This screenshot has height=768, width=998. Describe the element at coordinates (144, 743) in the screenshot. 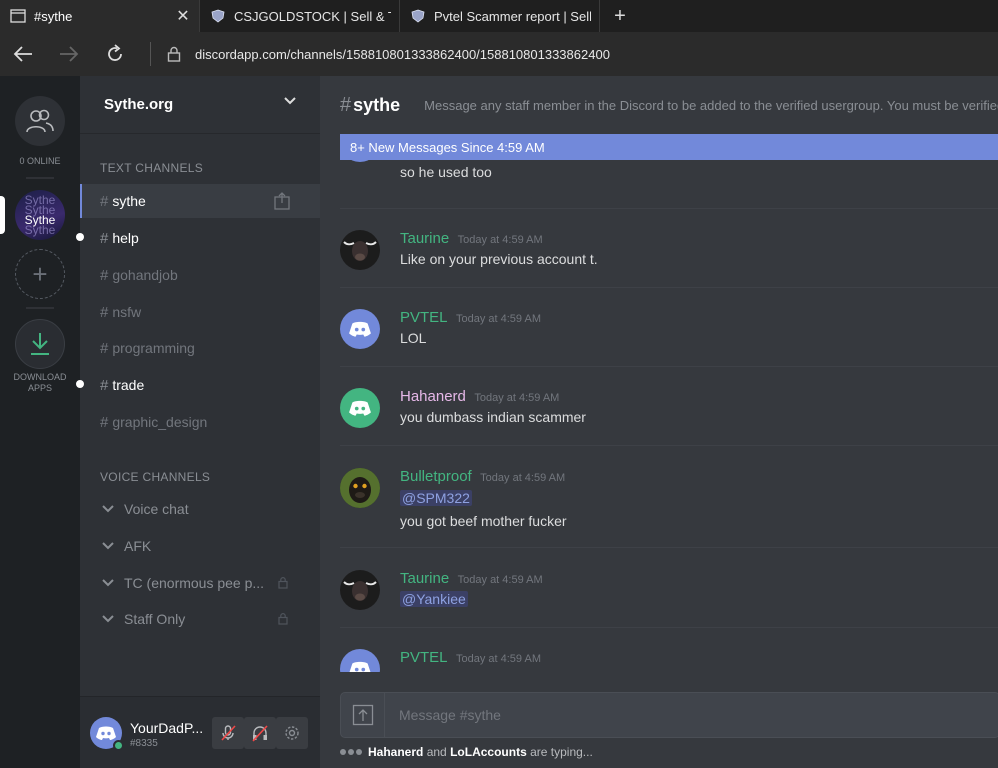

I see `user-discriminator: #8335` at that location.